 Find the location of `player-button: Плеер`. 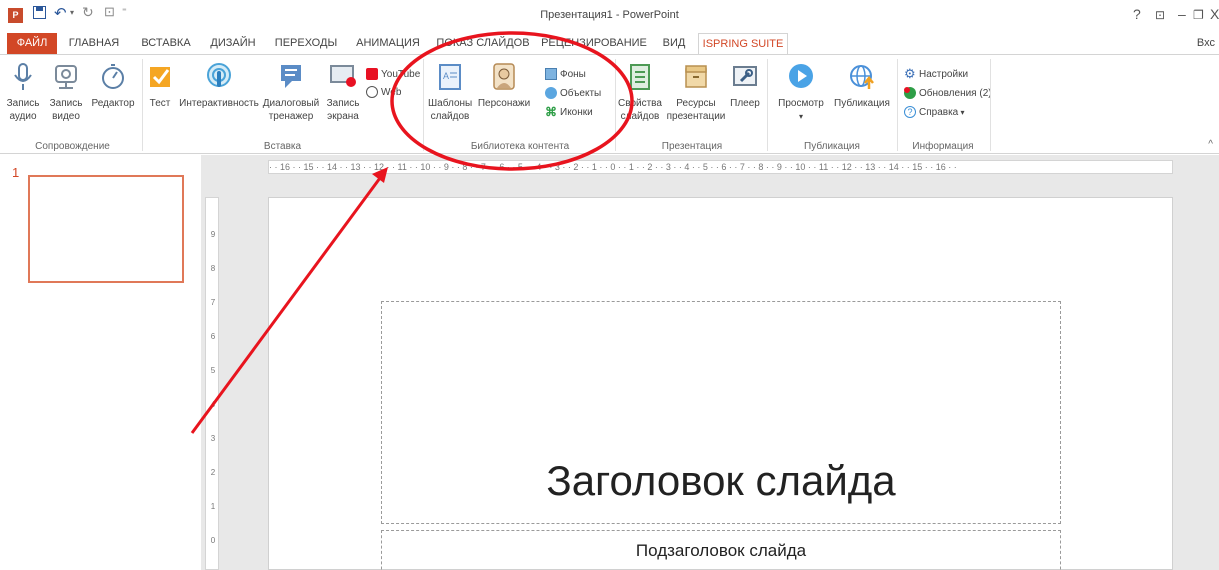

player-button: Плеер is located at coordinates (745, 85).